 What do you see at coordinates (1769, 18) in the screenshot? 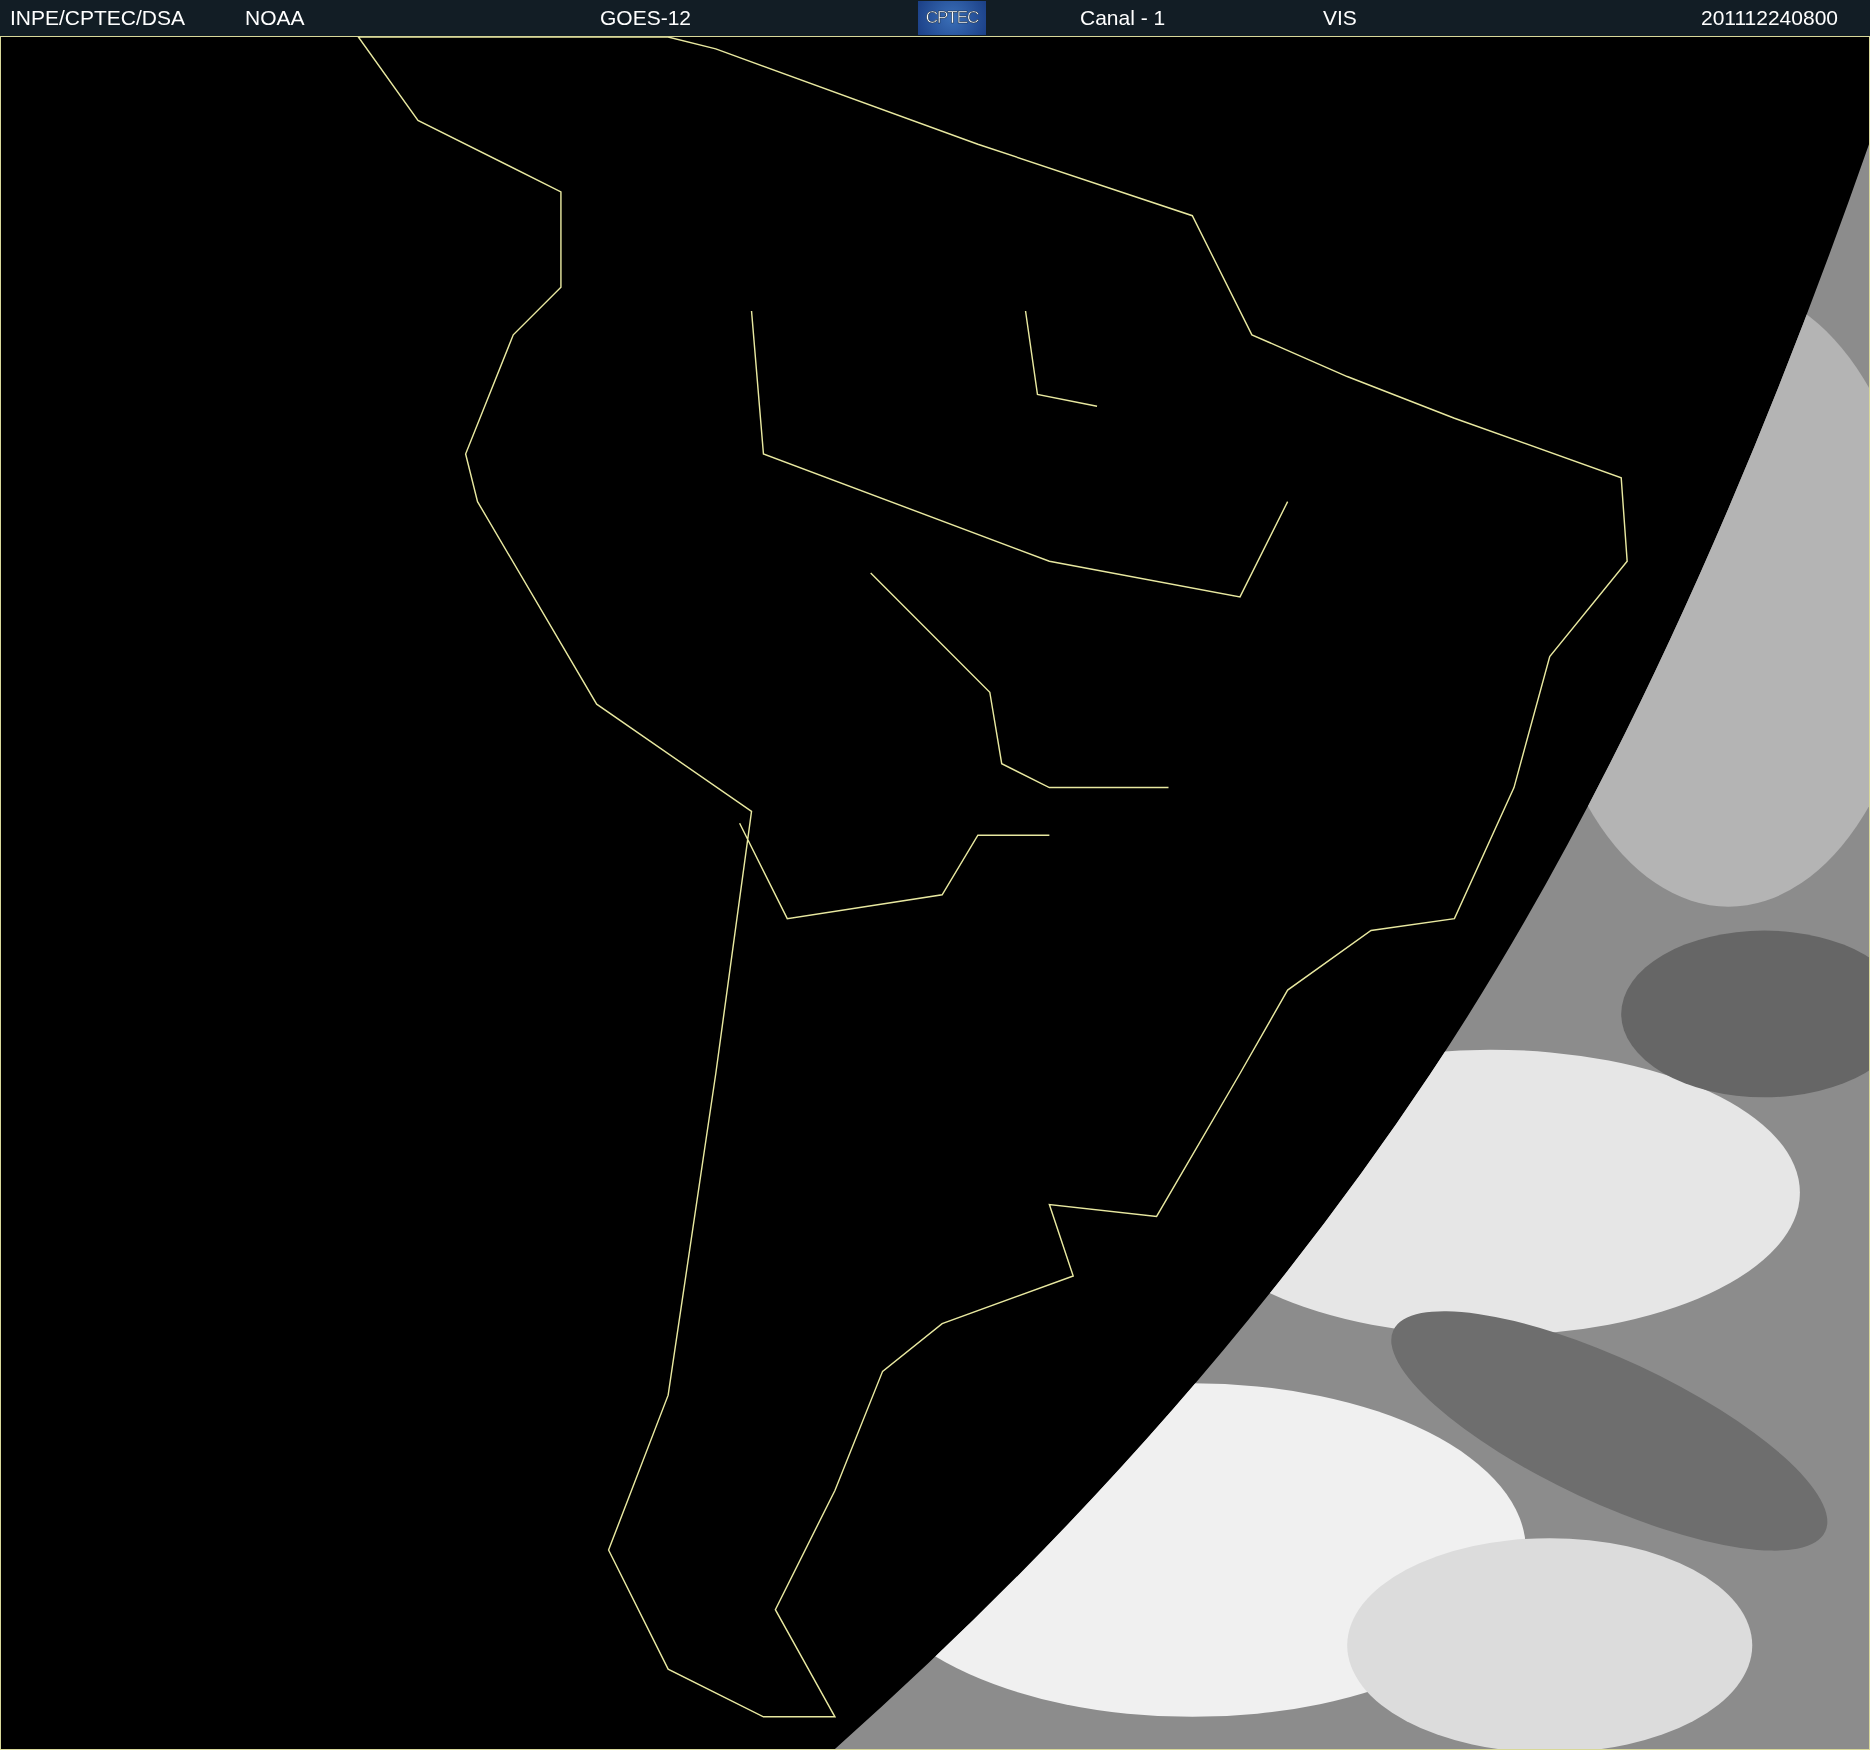
I see `header-label: 201112240800` at bounding box center [1769, 18].